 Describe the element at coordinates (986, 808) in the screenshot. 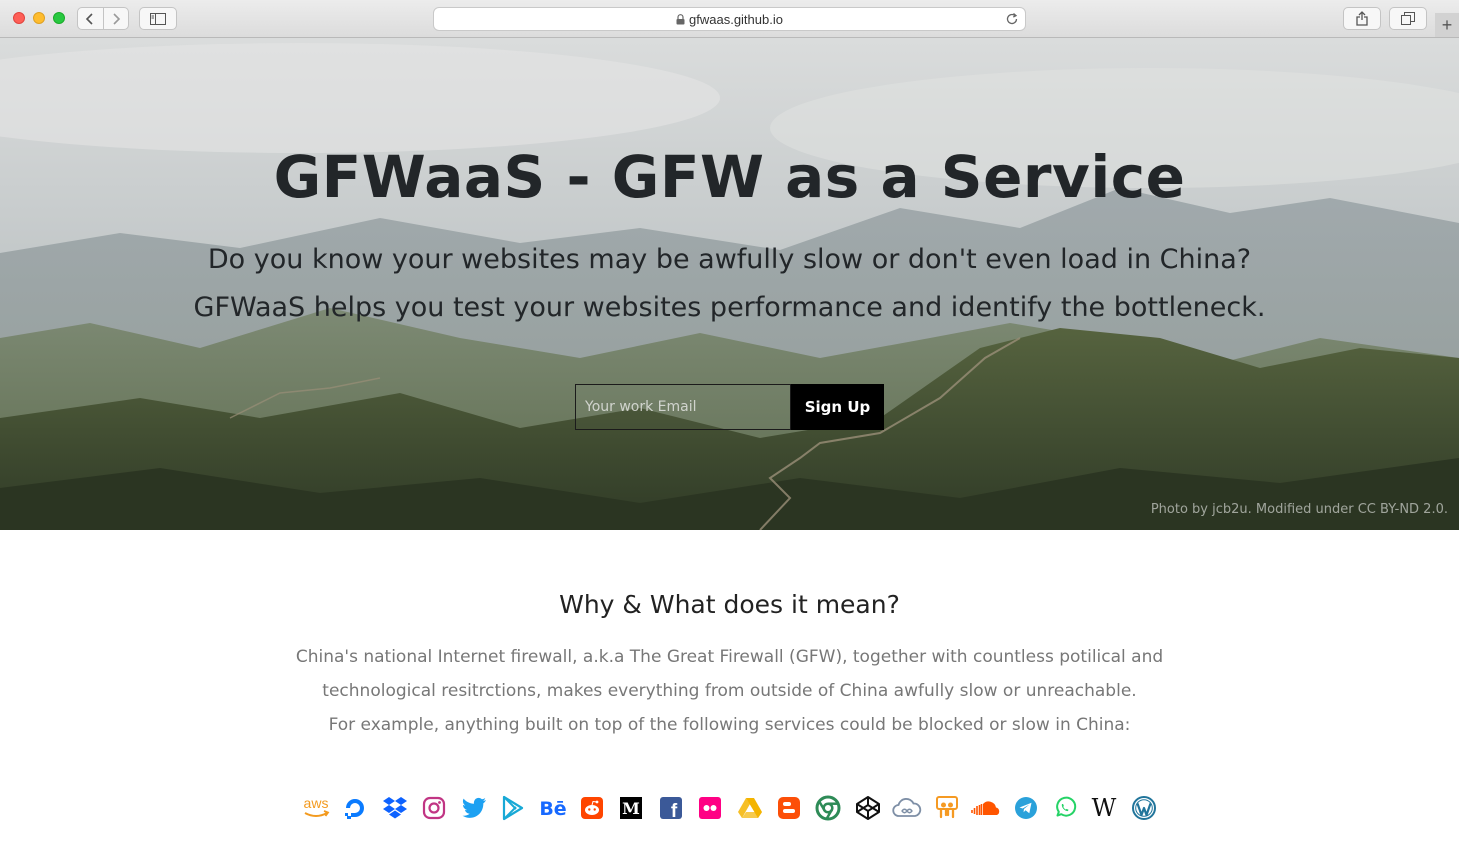

I see `soundcloud-icon` at that location.